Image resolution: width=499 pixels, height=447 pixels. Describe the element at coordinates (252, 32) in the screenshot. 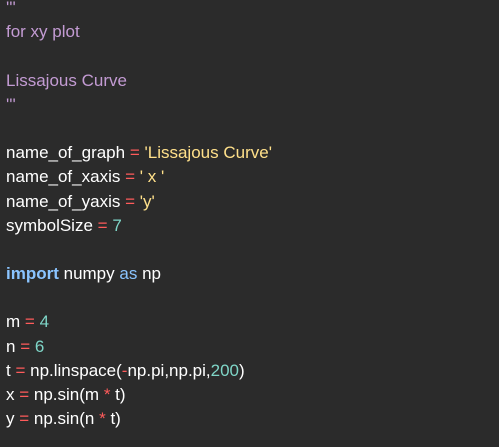

I see `code-line: for xy plot` at that location.